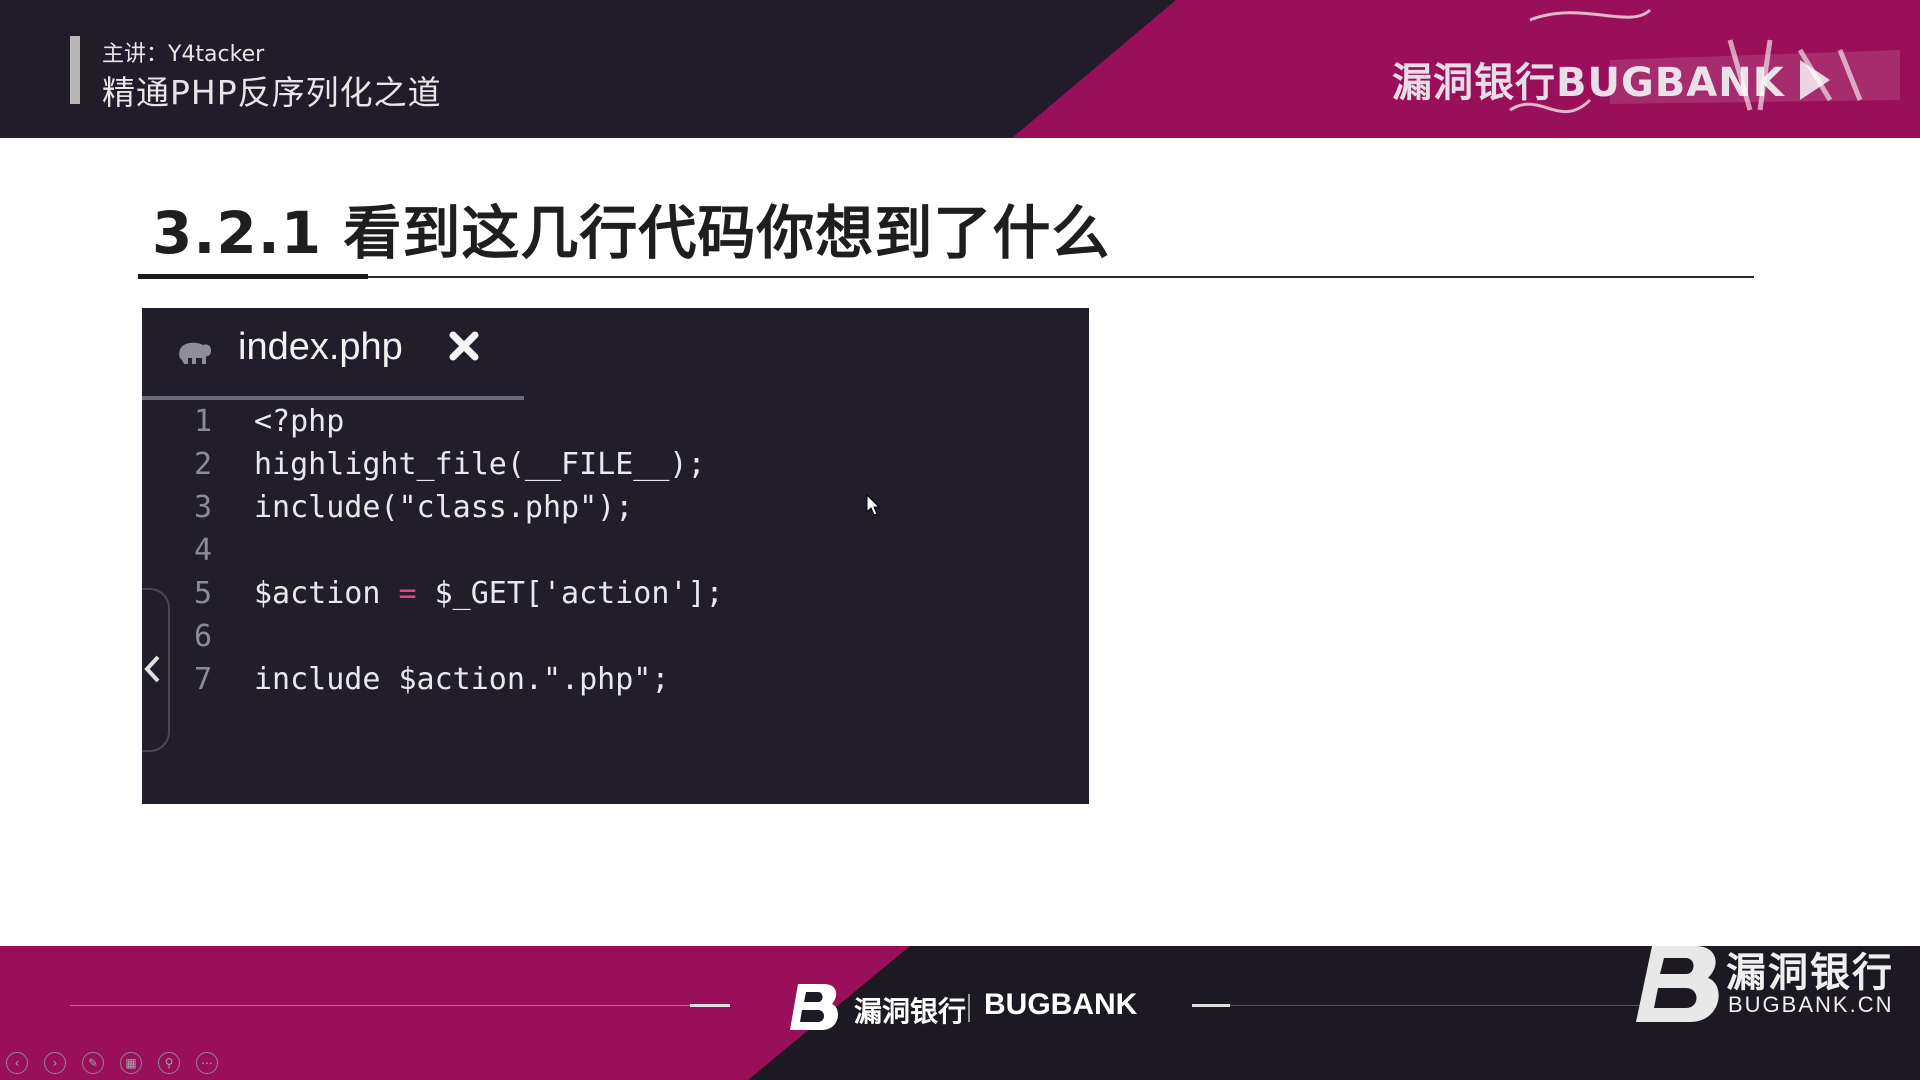  Describe the element at coordinates (1211, 1005) in the screenshot. I see `footer-divider-right-accent` at that location.